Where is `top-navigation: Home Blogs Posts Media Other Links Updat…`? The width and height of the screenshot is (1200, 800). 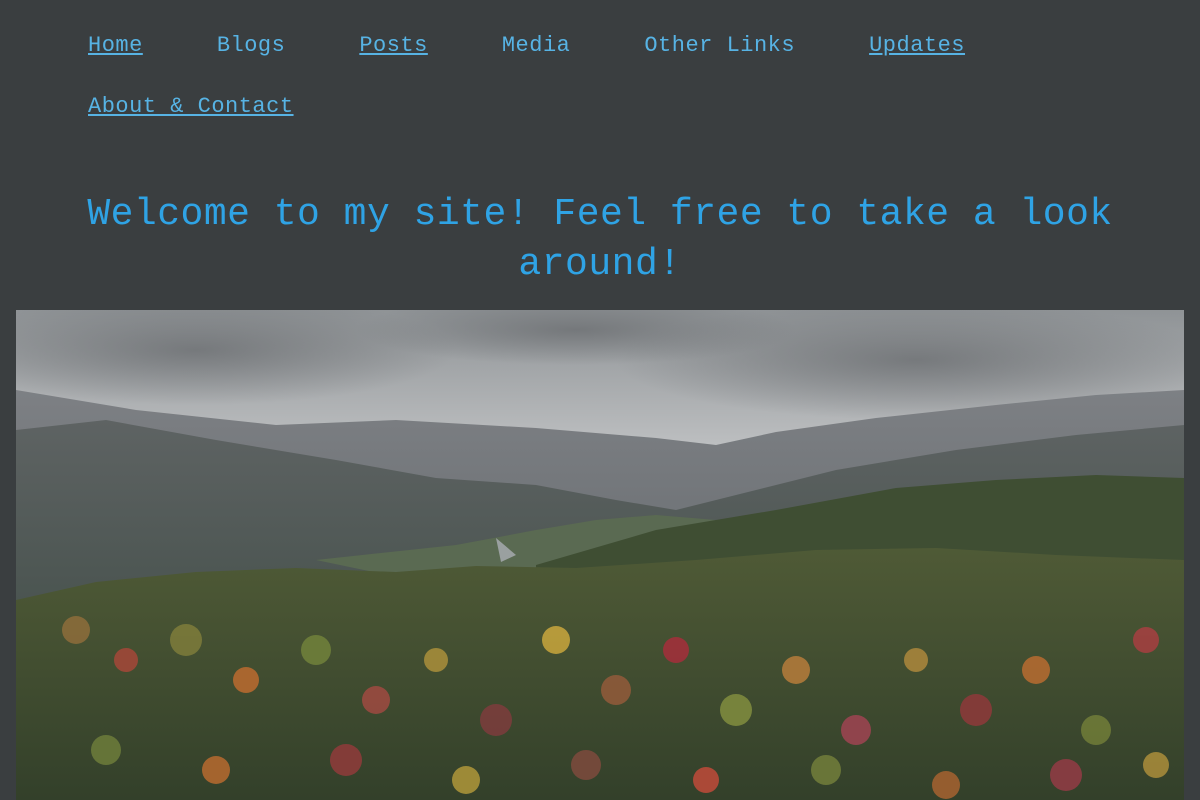
top-navigation: Home Blogs Posts Media Other Links Updat… is located at coordinates (618, 89).